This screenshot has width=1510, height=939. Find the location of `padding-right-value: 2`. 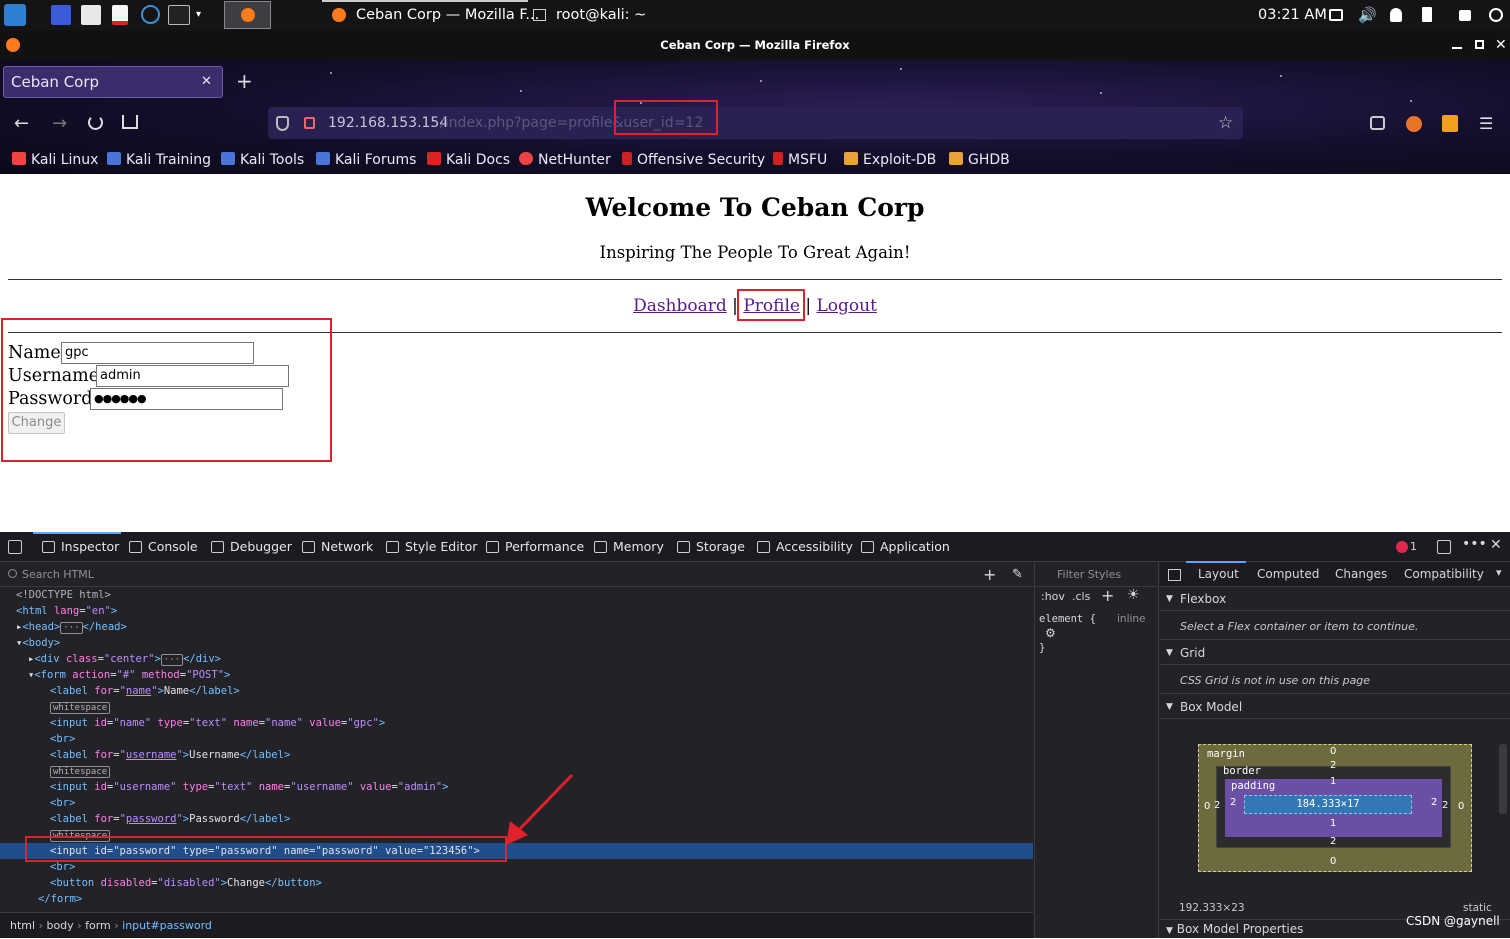

padding-right-value: 2 is located at coordinates (1434, 802).